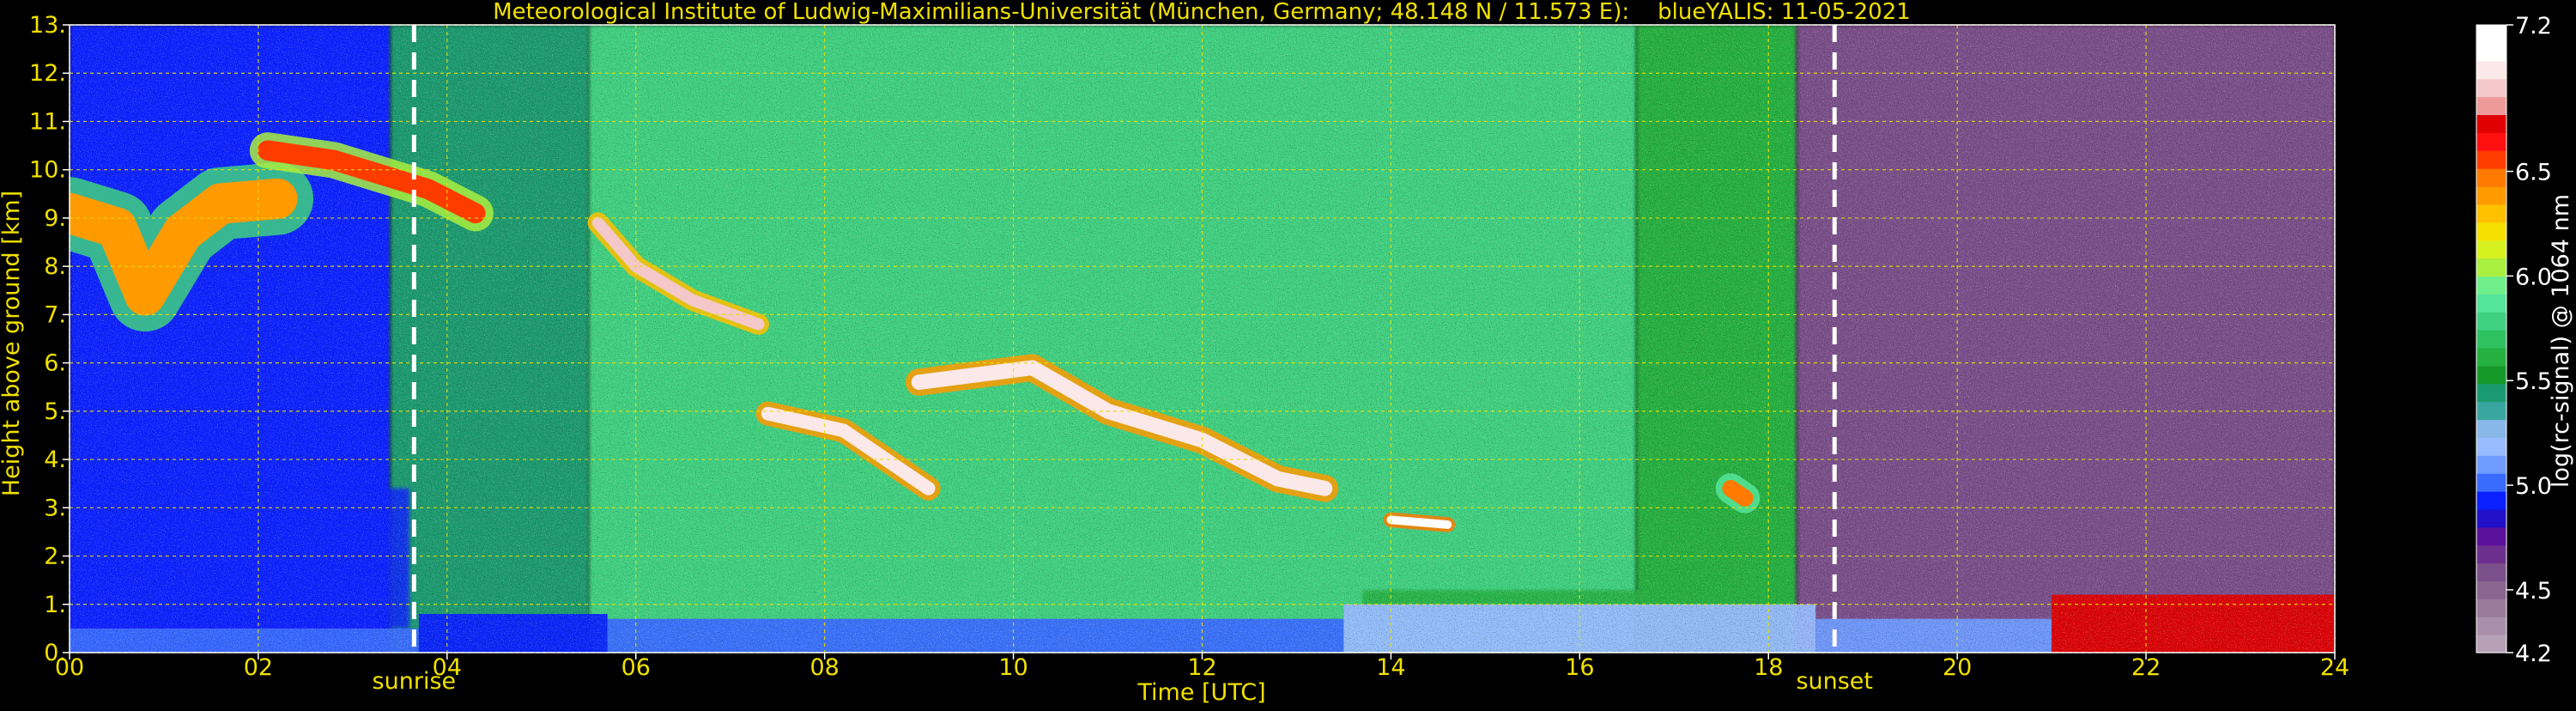  What do you see at coordinates (2561, 341) in the screenshot?
I see `colorbar-label: log(rc-signal) @ 1064 nm` at bounding box center [2561, 341].